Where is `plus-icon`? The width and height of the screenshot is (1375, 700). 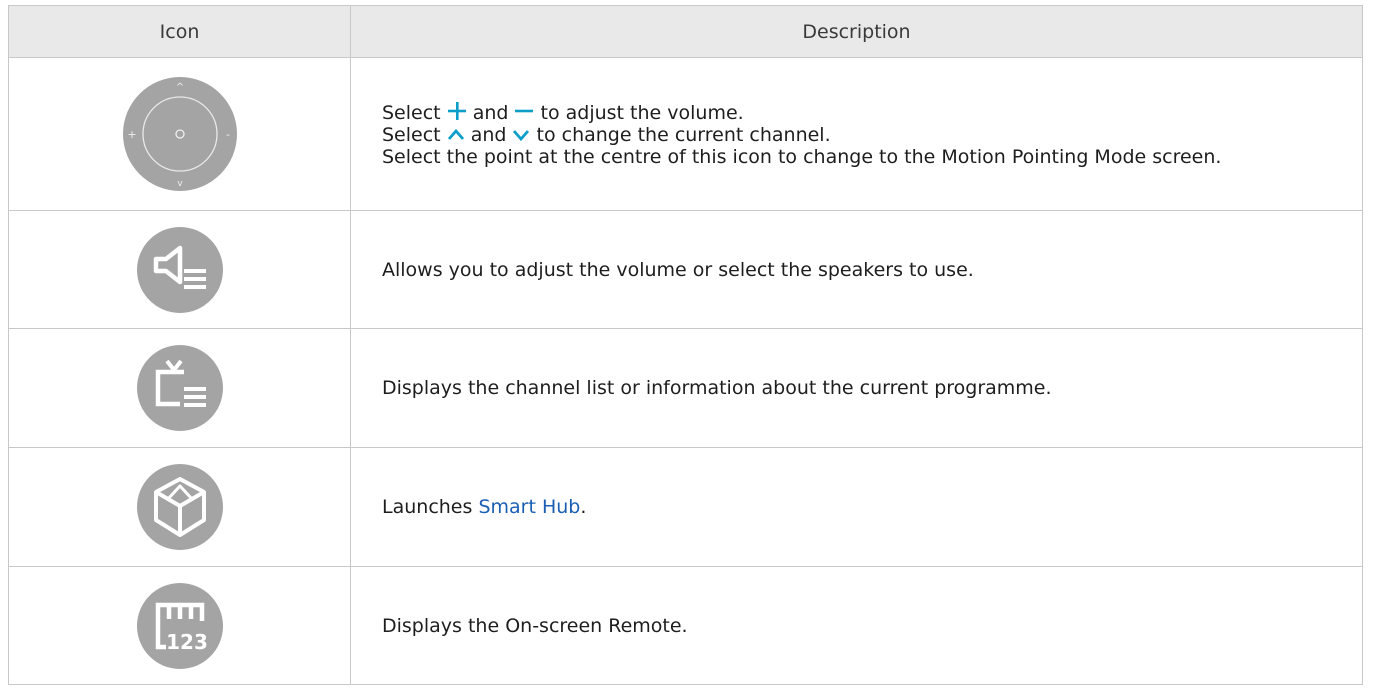 plus-icon is located at coordinates (457, 112).